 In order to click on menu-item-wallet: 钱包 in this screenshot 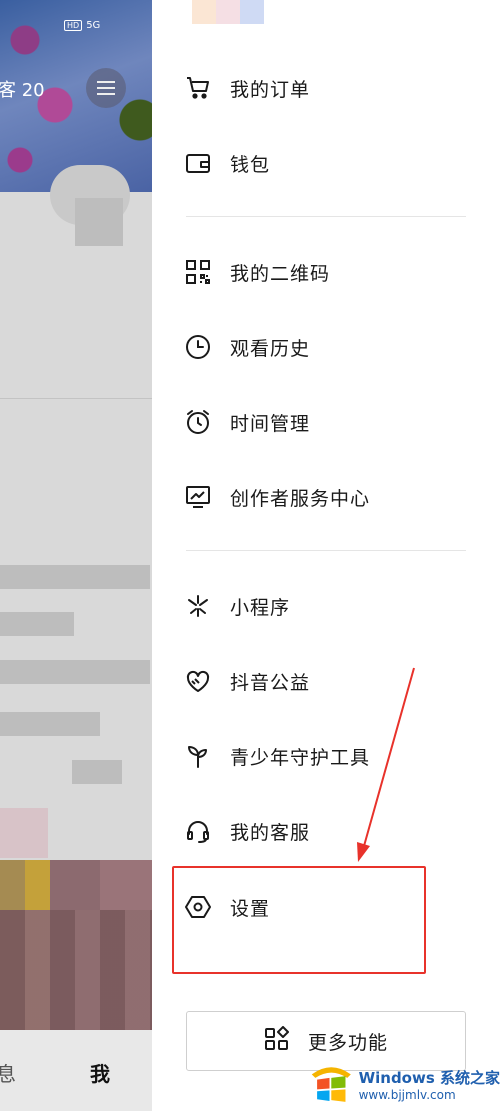, I will do `click(324, 163)`.